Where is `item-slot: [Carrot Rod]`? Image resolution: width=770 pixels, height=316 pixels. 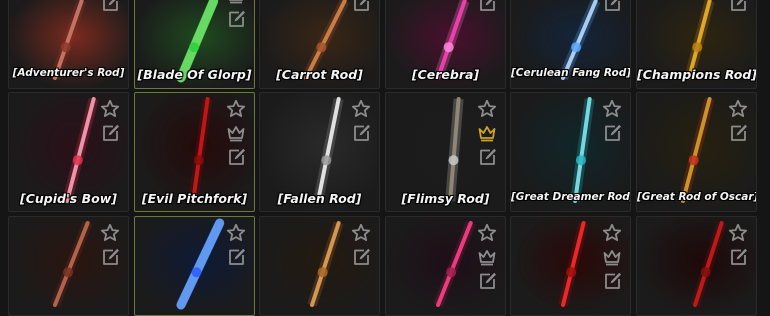 item-slot: [Carrot Rod] is located at coordinates (319, 44).